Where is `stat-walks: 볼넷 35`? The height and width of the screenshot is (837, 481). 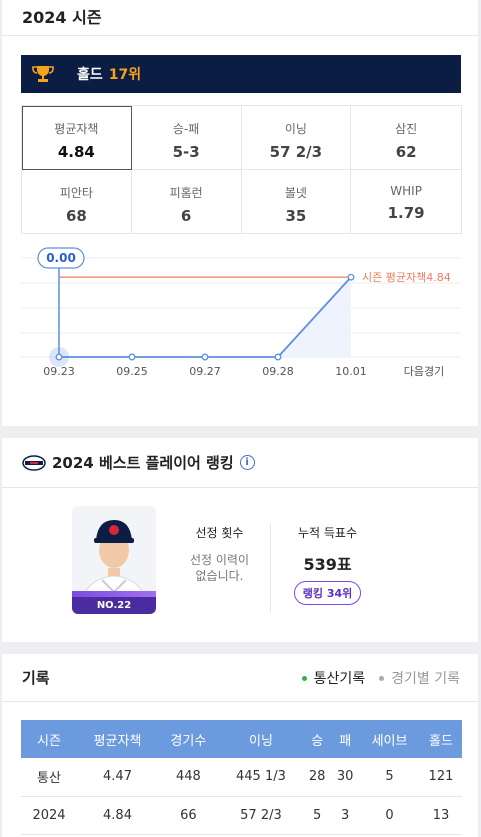
stat-walks: 볼넷 35 is located at coordinates (297, 201).